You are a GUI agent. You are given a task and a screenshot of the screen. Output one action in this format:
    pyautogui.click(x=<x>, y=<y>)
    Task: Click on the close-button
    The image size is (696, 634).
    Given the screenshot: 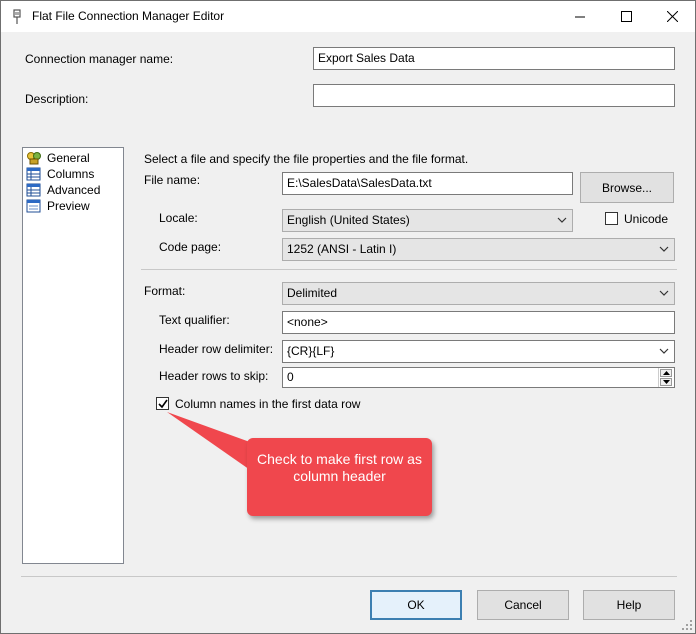 What is the action you would take?
    pyautogui.click(x=672, y=16)
    